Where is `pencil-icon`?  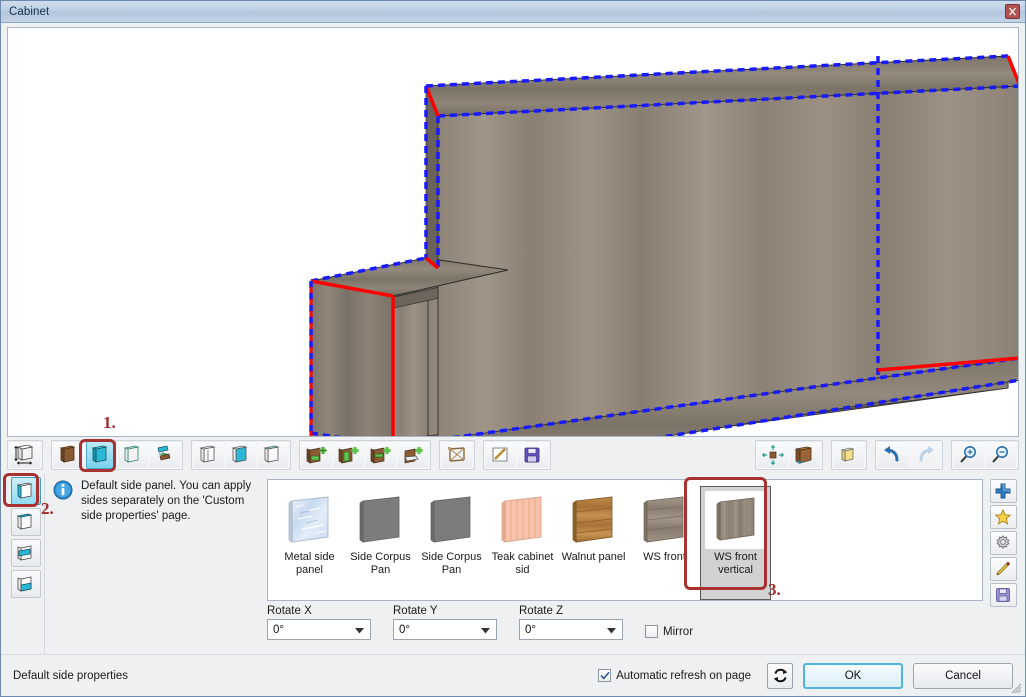
pencil-icon is located at coordinates (1003, 568).